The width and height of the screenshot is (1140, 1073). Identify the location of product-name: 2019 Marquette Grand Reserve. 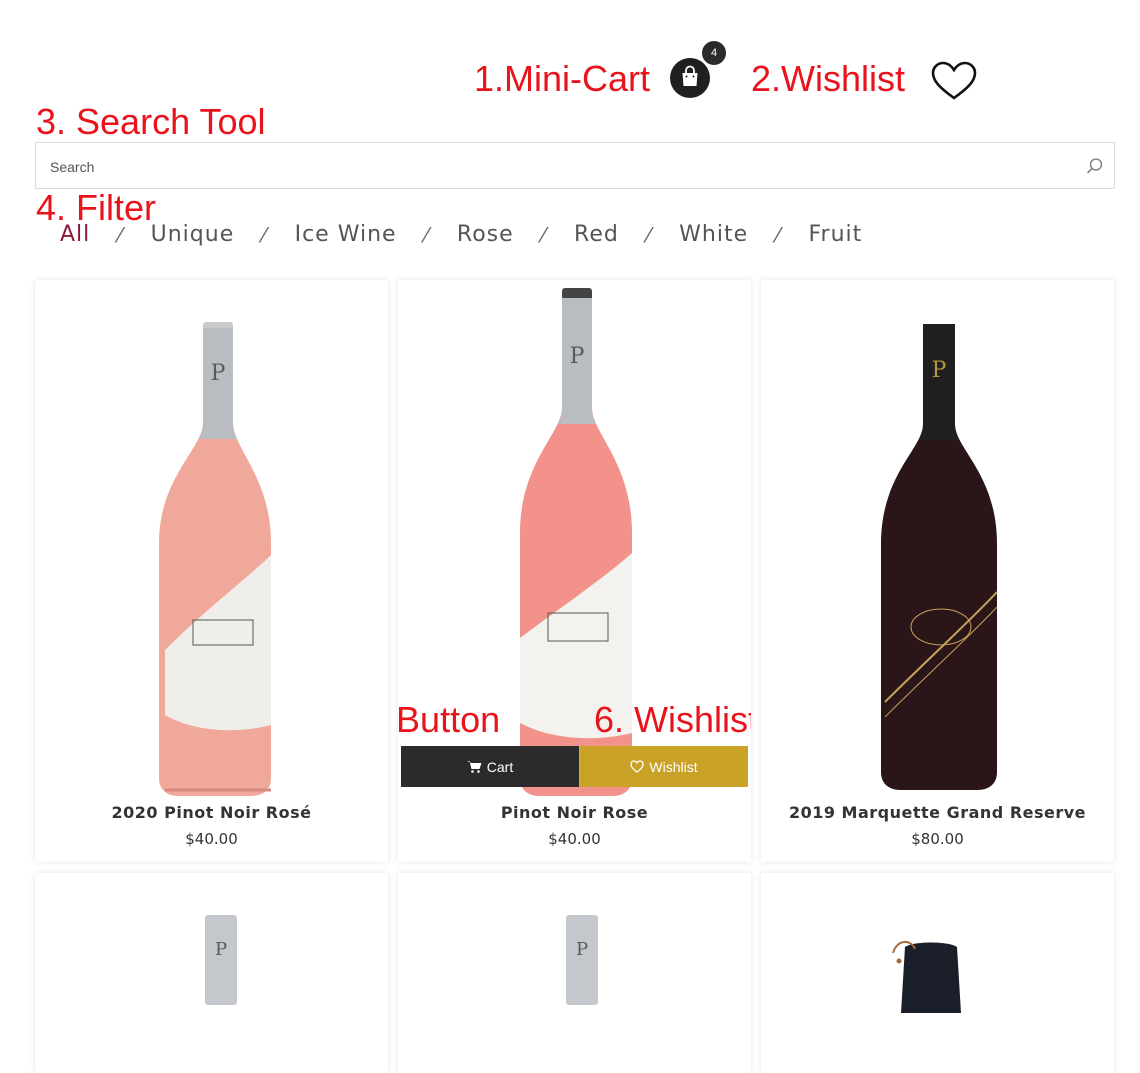
(937, 812).